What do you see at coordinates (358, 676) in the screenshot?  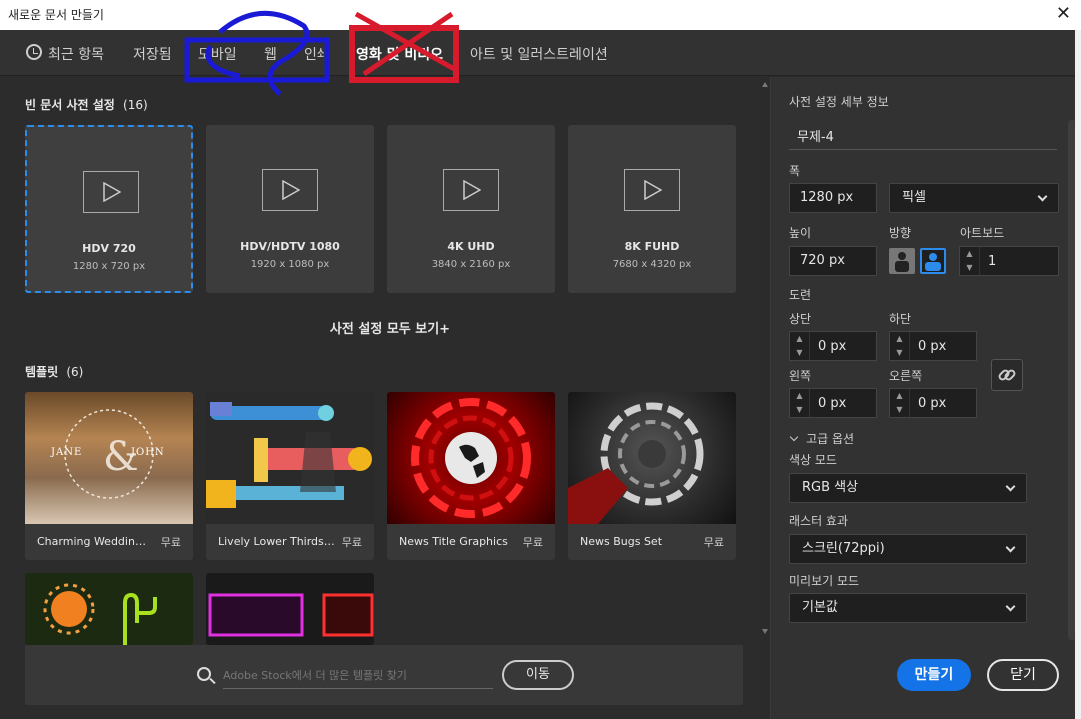 I see `stock-search-input` at bounding box center [358, 676].